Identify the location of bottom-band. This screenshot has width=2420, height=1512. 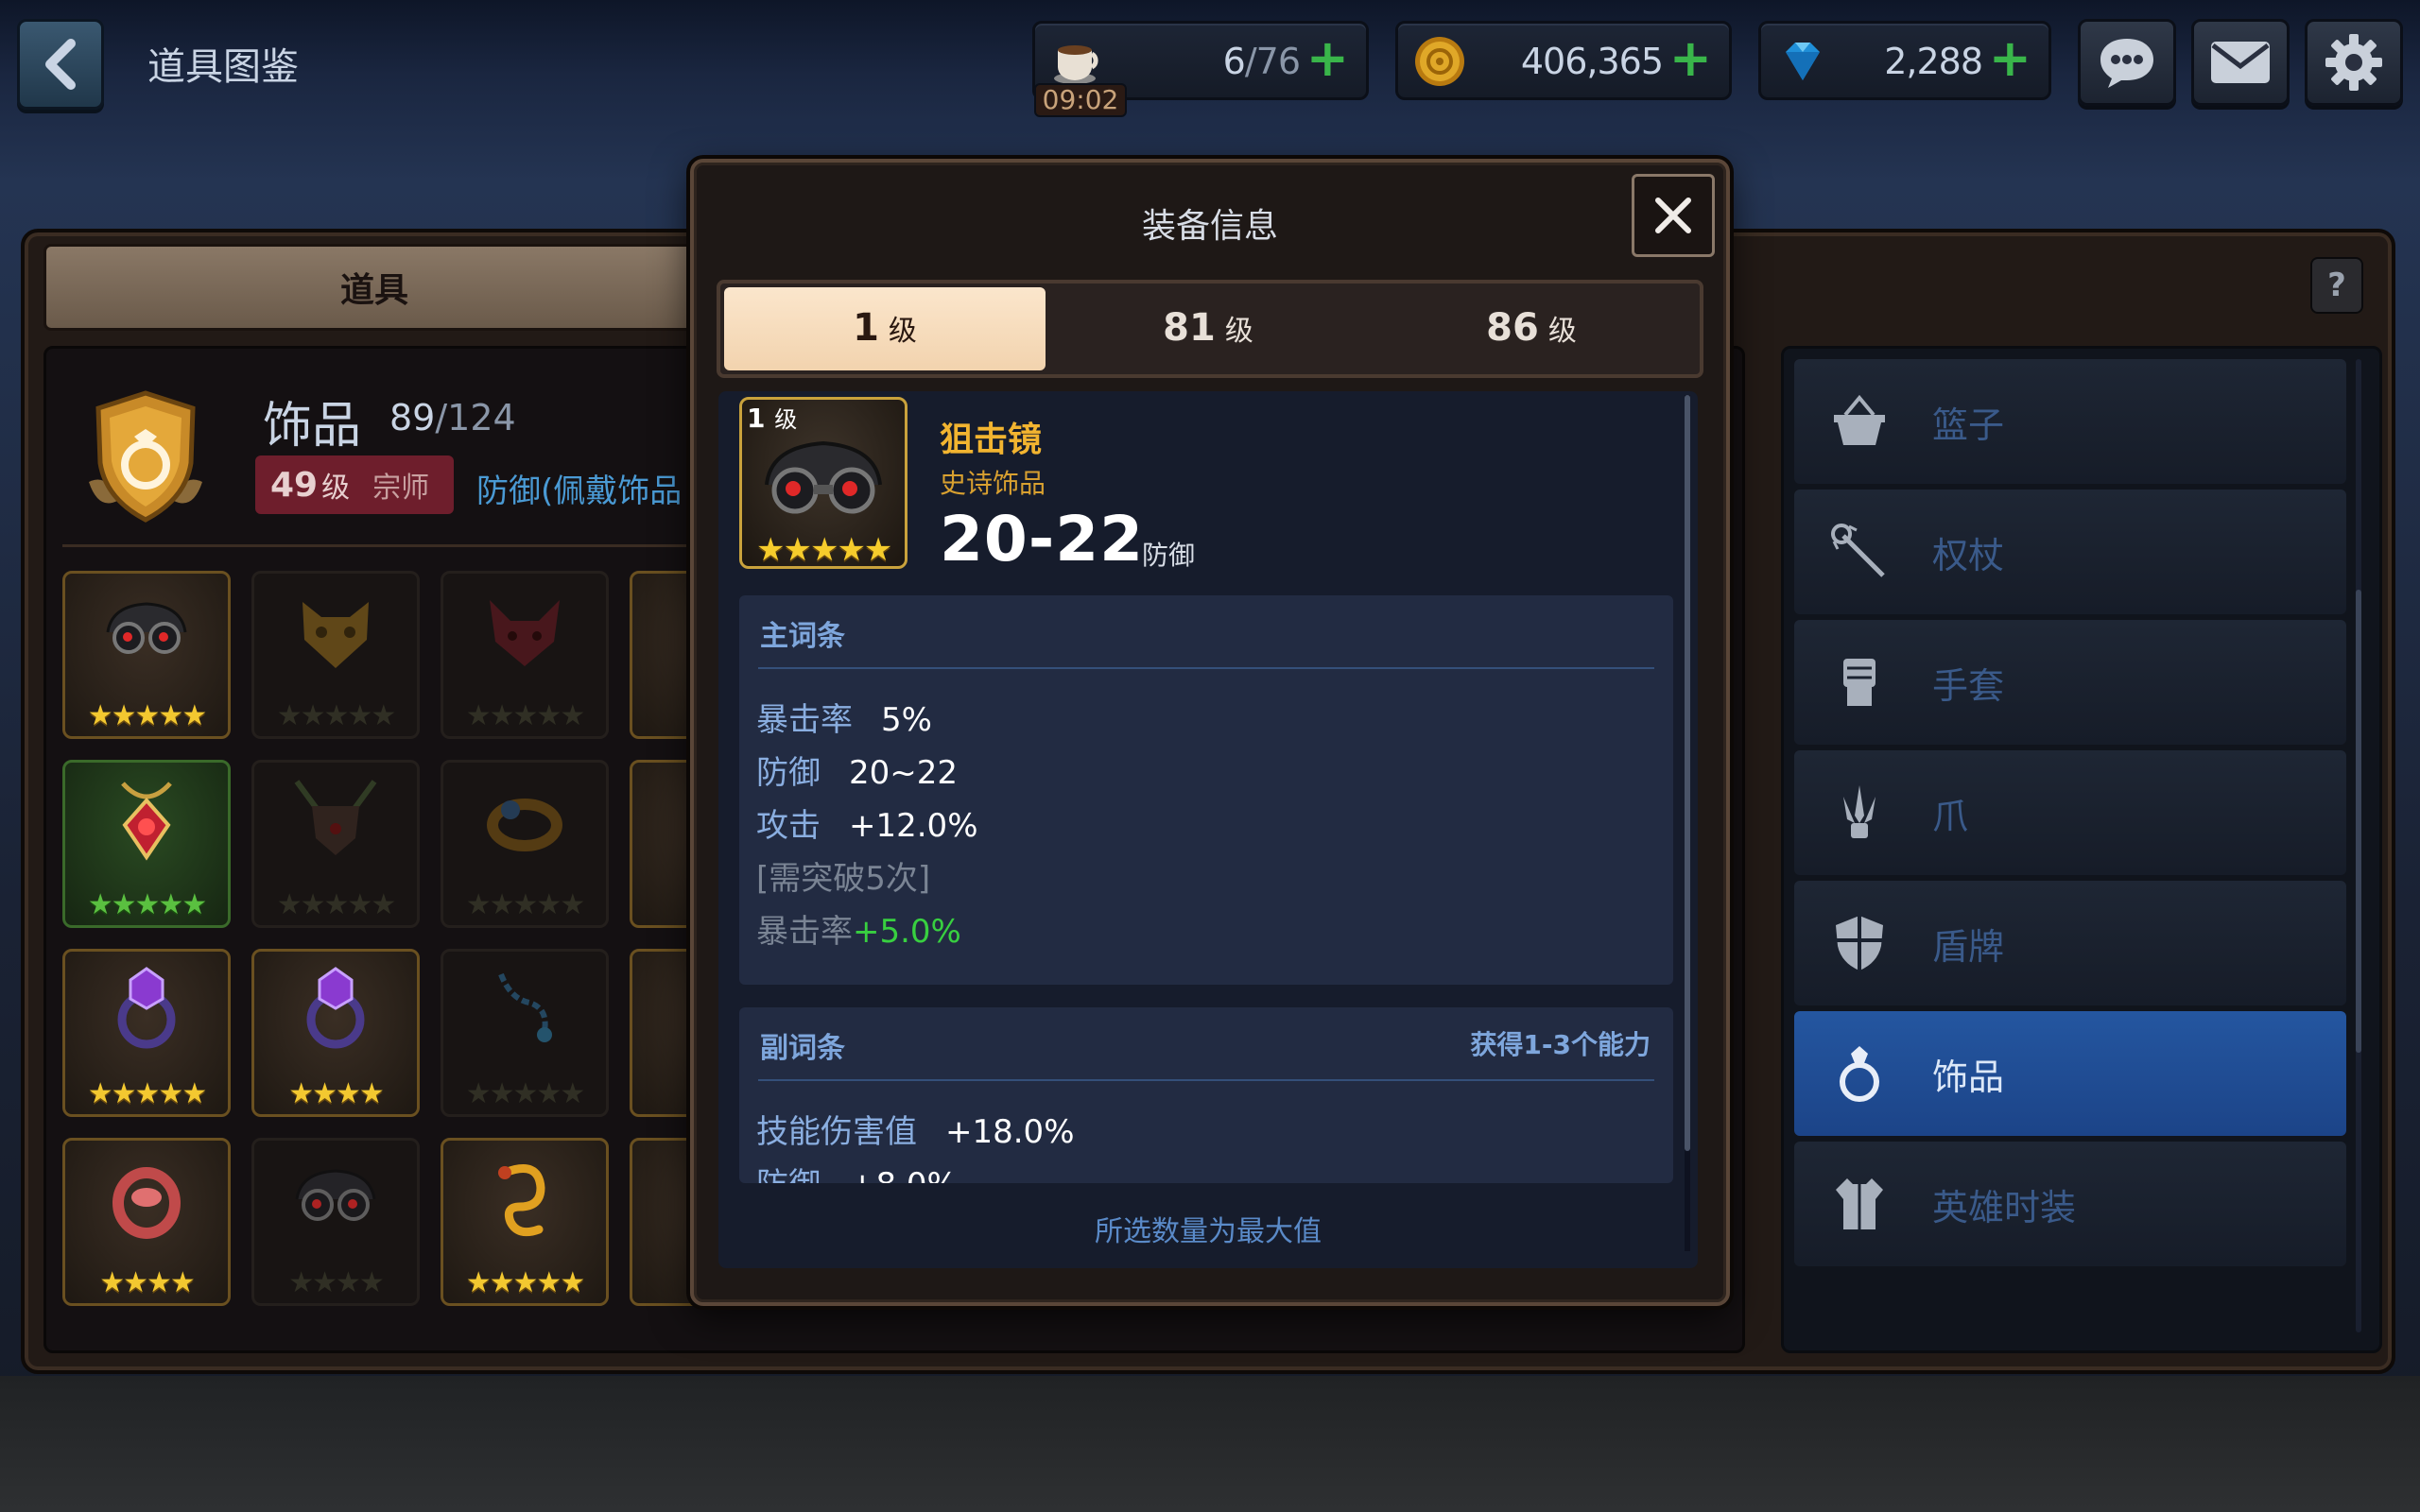
(1210, 1444).